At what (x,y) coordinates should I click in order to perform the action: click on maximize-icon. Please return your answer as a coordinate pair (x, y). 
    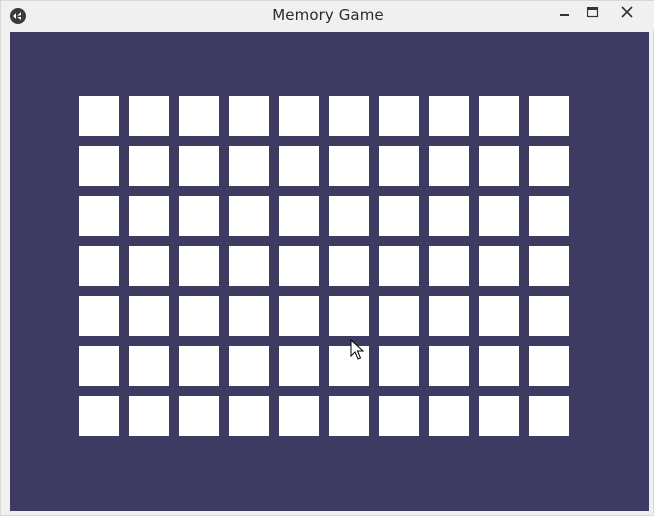
    Looking at the image, I should click on (593, 11).